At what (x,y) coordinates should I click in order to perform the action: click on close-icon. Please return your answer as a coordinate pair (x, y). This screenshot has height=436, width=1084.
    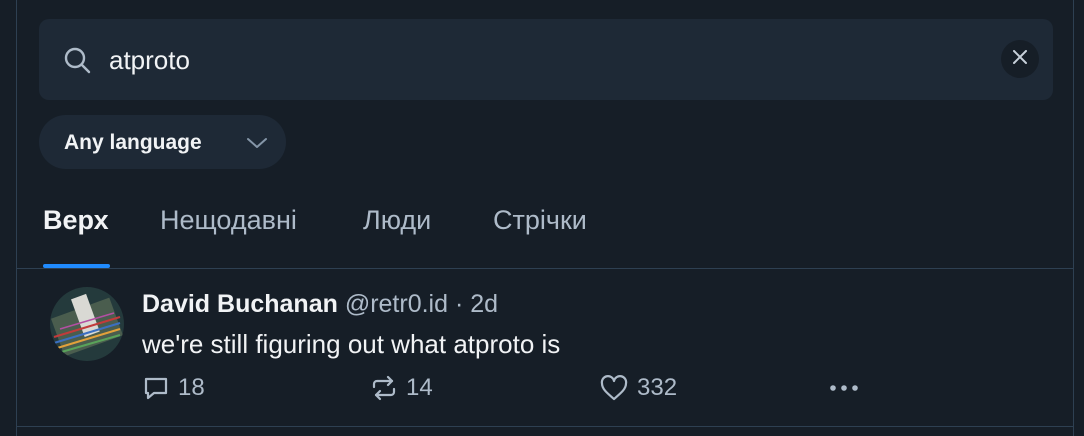
    Looking at the image, I should click on (1020, 59).